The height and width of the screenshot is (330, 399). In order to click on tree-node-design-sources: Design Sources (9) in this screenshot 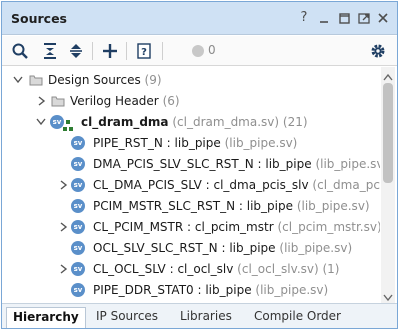, I will do `click(191, 80)`.